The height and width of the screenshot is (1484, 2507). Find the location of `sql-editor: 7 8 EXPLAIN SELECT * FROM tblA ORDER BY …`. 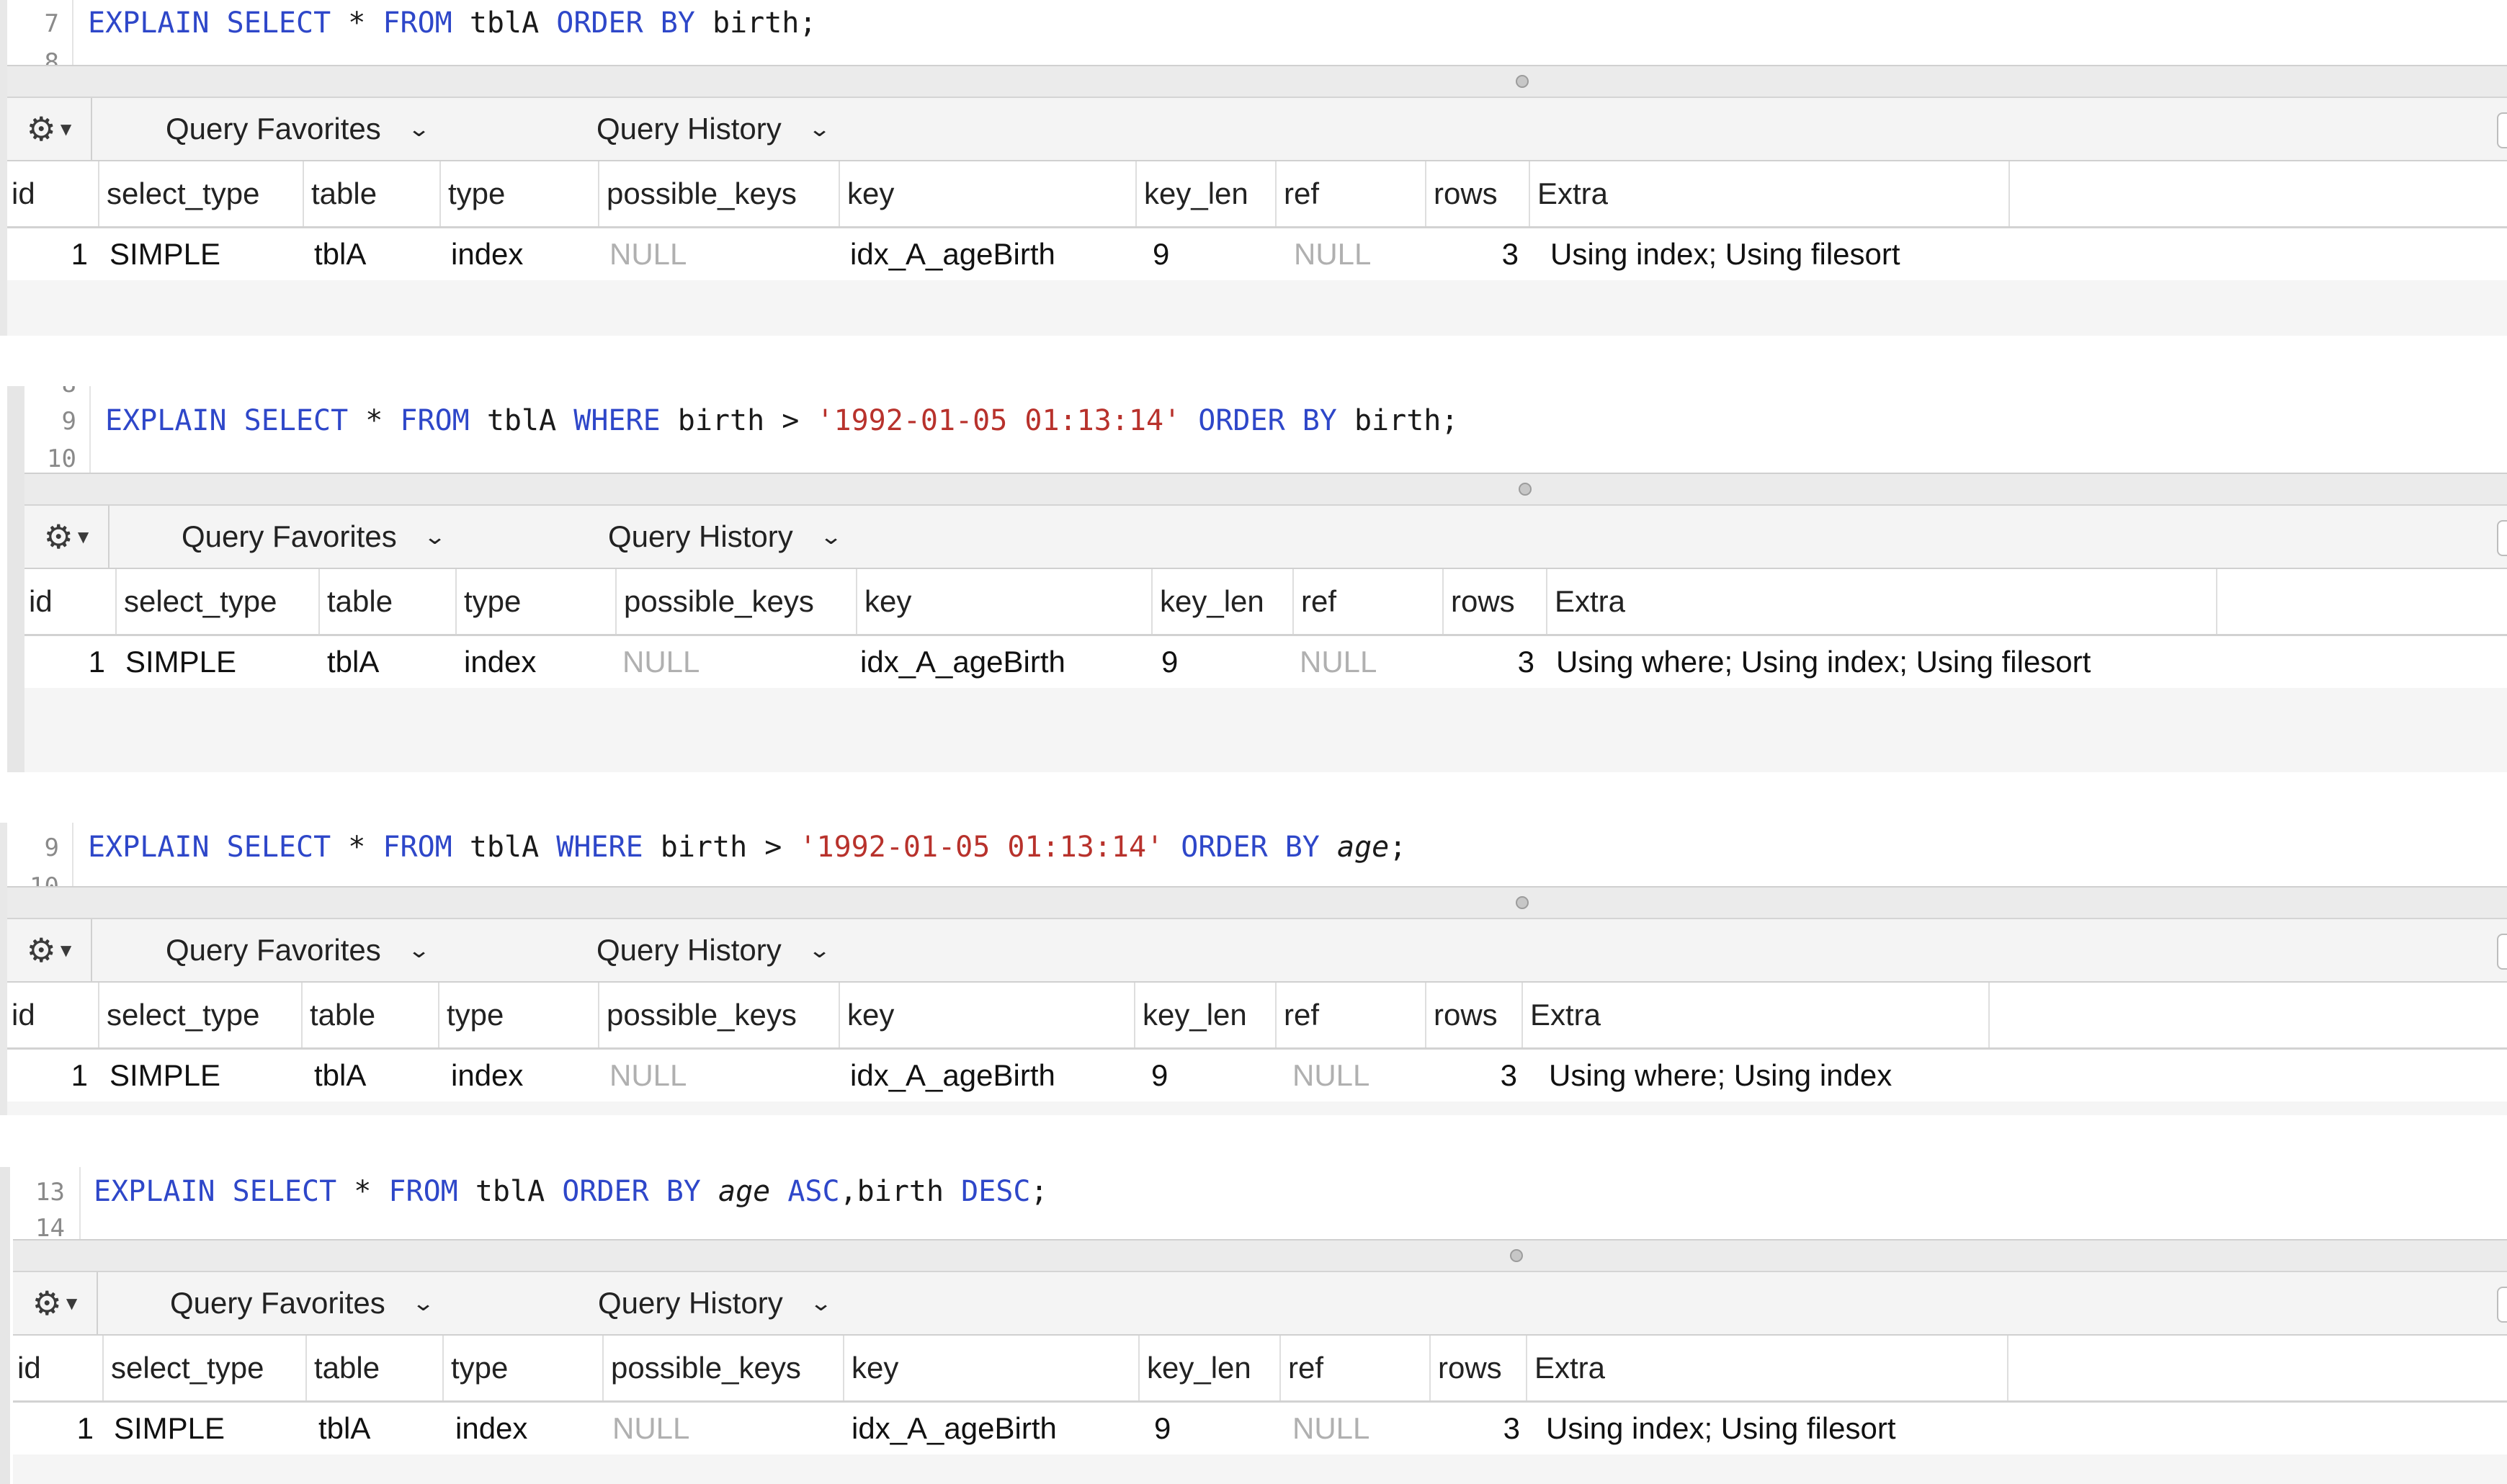

sql-editor: 7 8 EXPLAIN SELECT * FROM tblA ORDER BY … is located at coordinates (1257, 32).